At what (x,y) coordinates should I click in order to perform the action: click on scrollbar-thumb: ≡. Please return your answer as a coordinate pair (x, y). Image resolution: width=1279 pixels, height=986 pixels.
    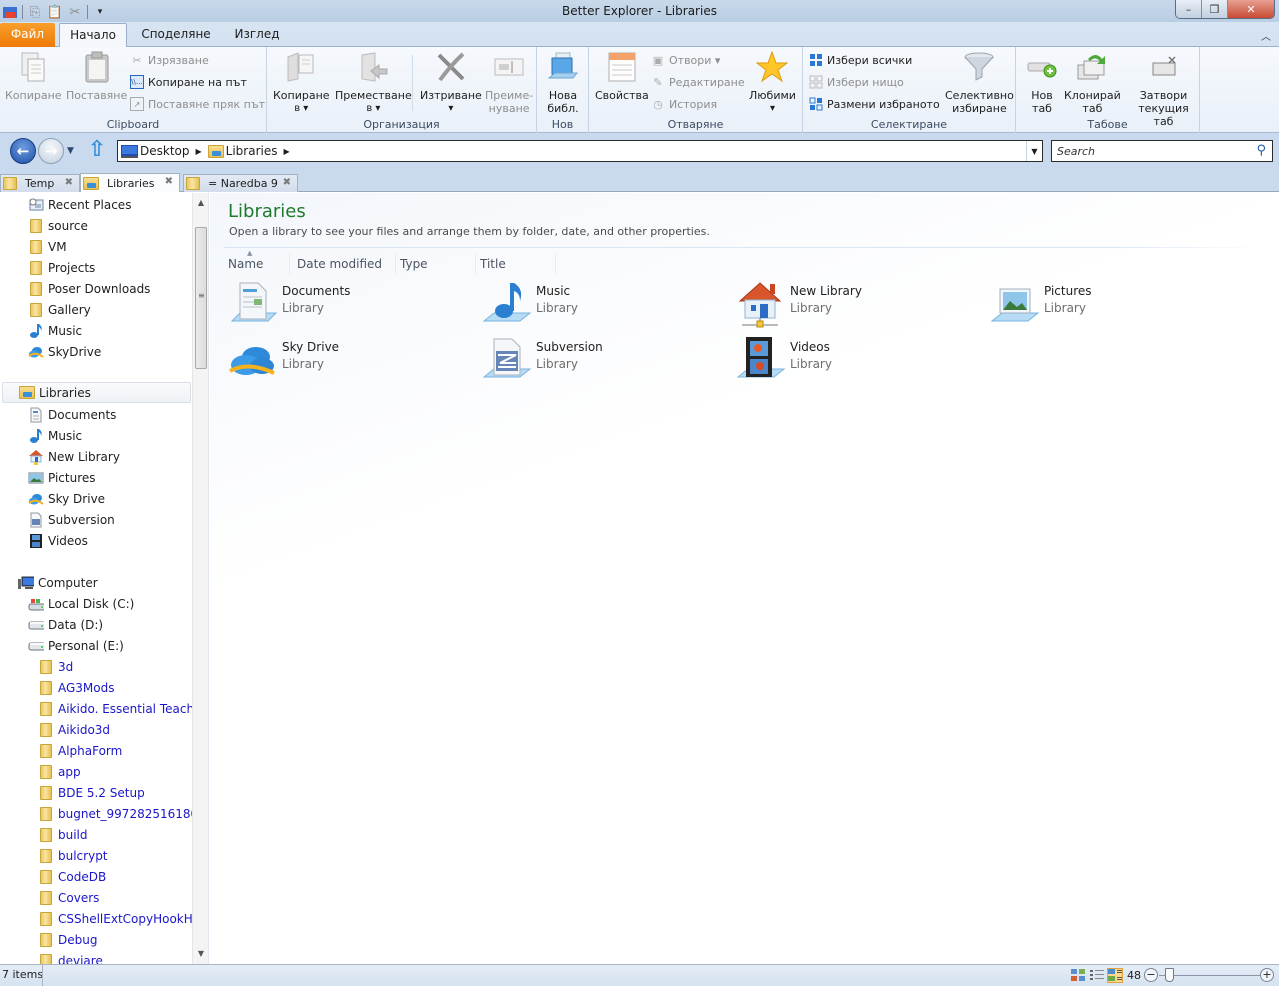
    Looking at the image, I should click on (201, 298).